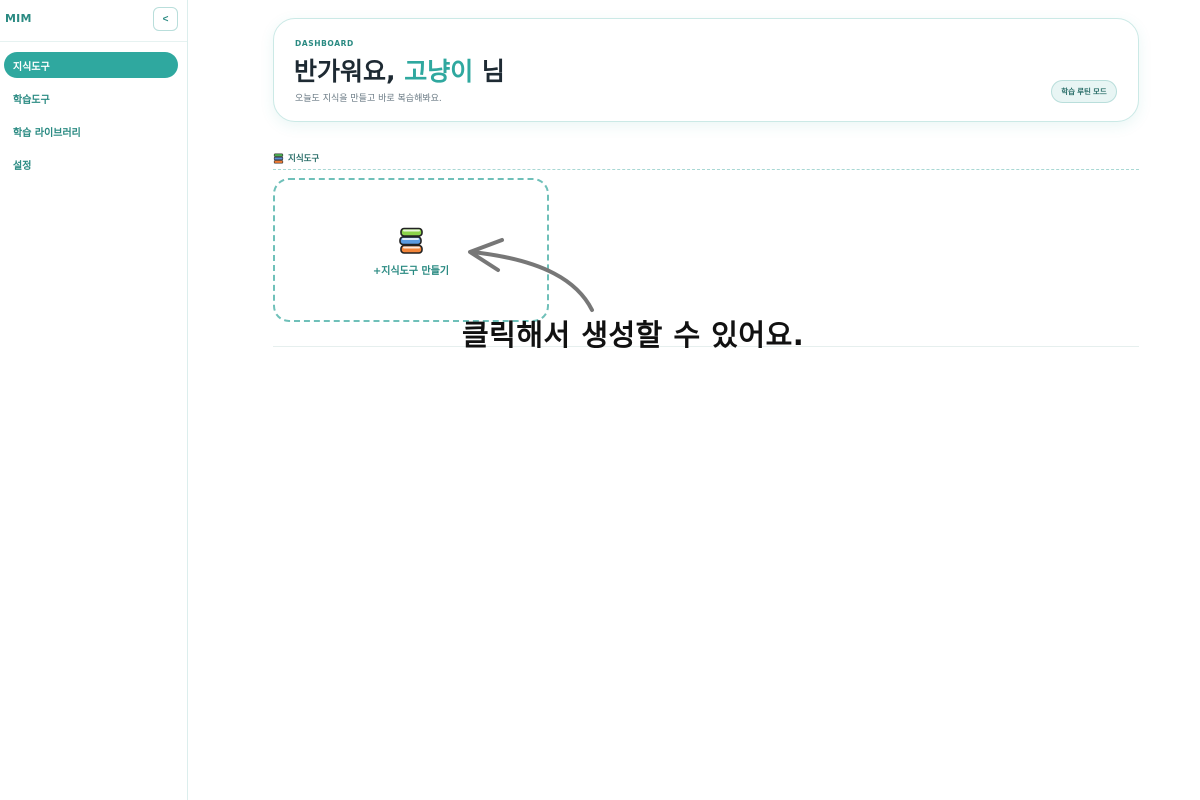 This screenshot has height=800, width=1200. Describe the element at coordinates (165, 19) in the screenshot. I see `collapse-sidebar-button: <` at that location.